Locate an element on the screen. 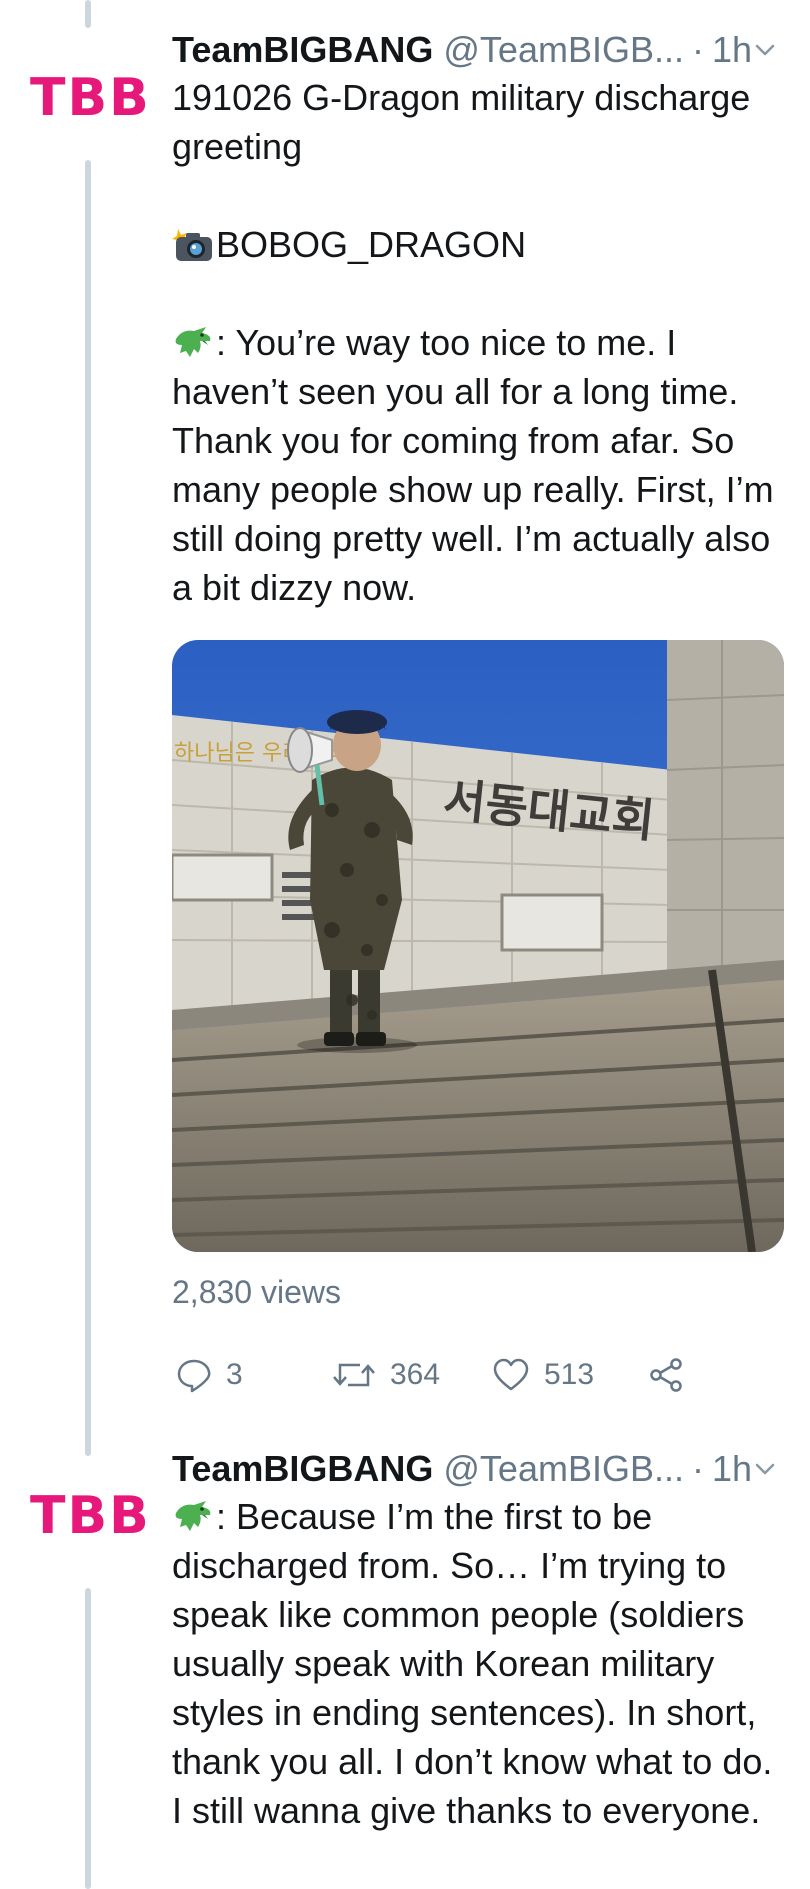 The width and height of the screenshot is (810, 1889). reply-count: 3 is located at coordinates (234, 1374).